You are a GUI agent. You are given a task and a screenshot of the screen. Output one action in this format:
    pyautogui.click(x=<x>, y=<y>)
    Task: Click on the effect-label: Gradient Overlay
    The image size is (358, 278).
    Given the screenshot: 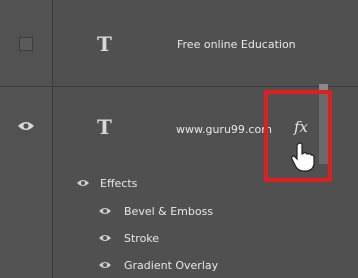 What is the action you would take?
    pyautogui.click(x=171, y=265)
    